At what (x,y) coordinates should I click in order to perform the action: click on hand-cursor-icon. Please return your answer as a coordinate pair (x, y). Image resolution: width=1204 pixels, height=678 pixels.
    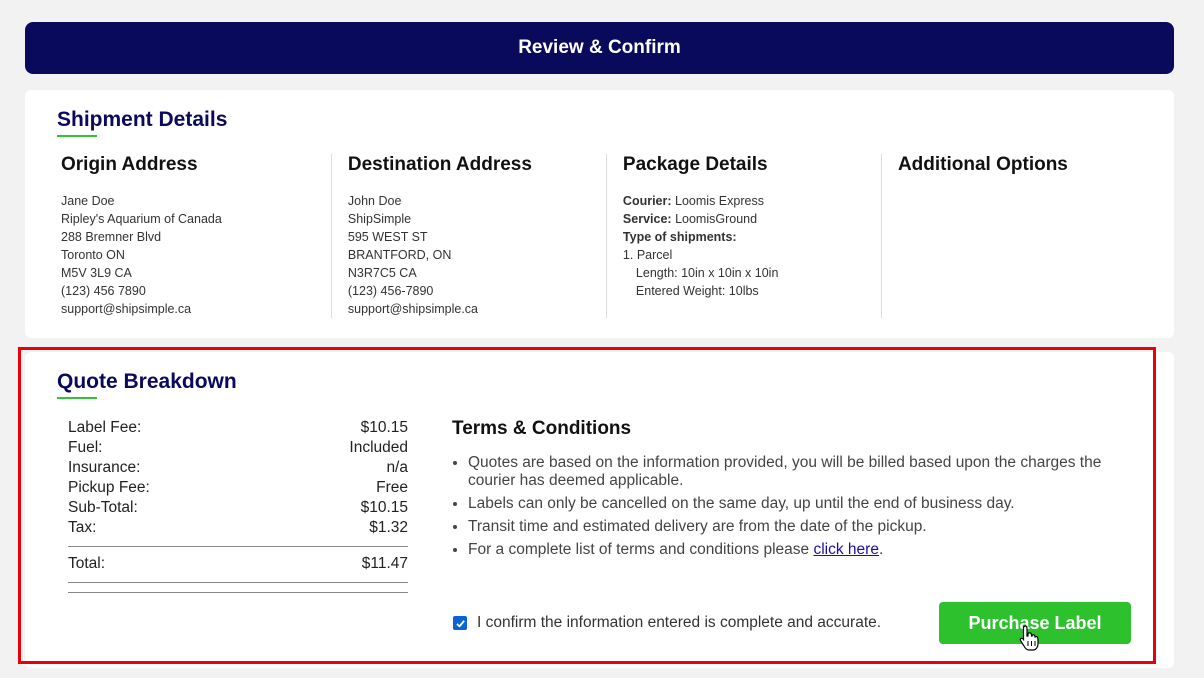
    Looking at the image, I should click on (1029, 638).